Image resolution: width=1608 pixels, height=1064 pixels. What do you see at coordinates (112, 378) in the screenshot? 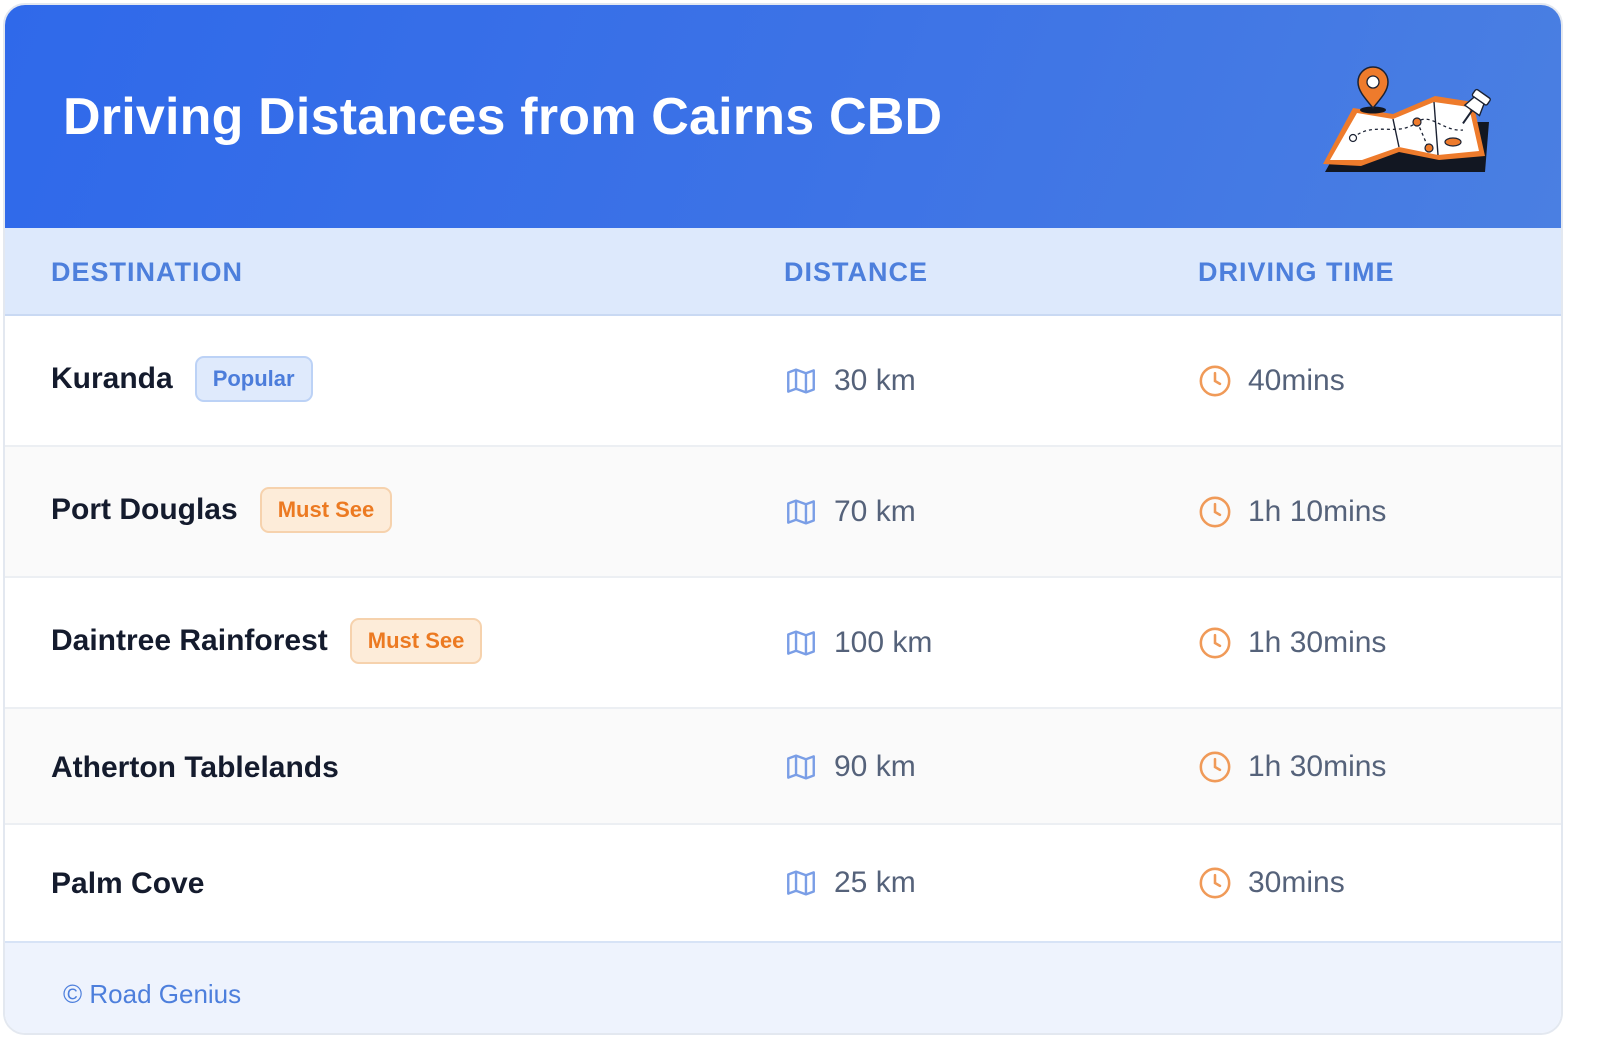
I see `destination-name: Kuranda` at bounding box center [112, 378].